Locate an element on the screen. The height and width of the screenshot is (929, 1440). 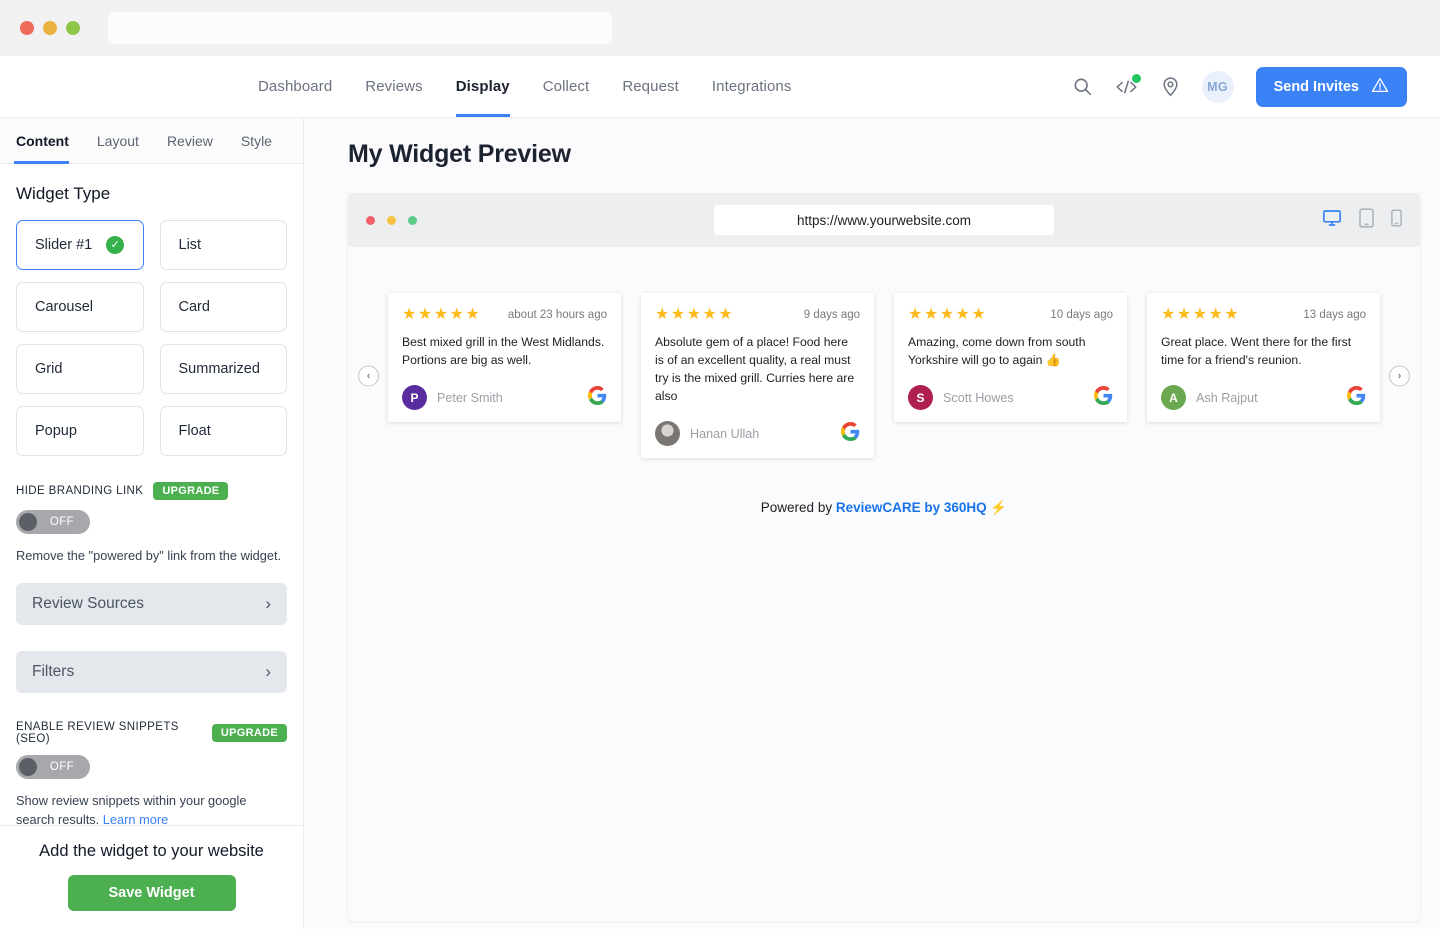
slider-prev-button: ‹ is located at coordinates (368, 376).